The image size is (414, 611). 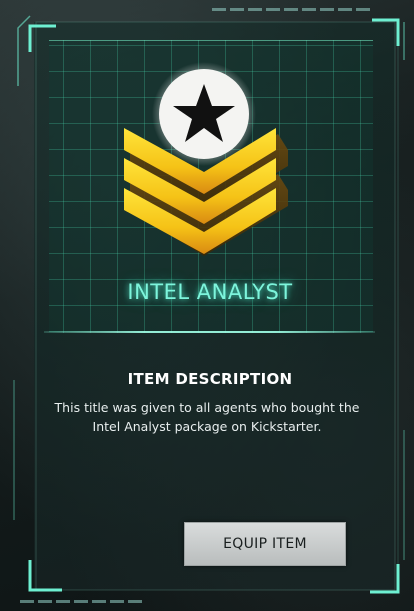 I want to click on item-name-title: INTEL ANALYST, so click(x=210, y=292).